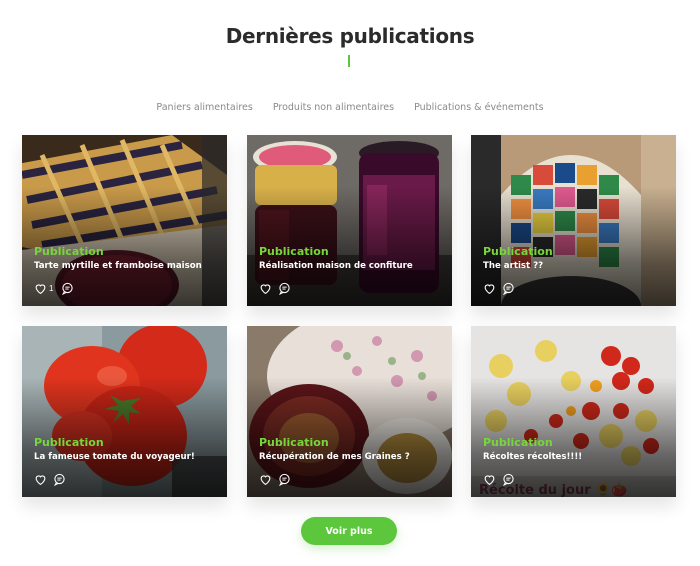 This screenshot has width=700, height=566. I want to click on filter-tab-produits: Produits non alimentaires, so click(333, 107).